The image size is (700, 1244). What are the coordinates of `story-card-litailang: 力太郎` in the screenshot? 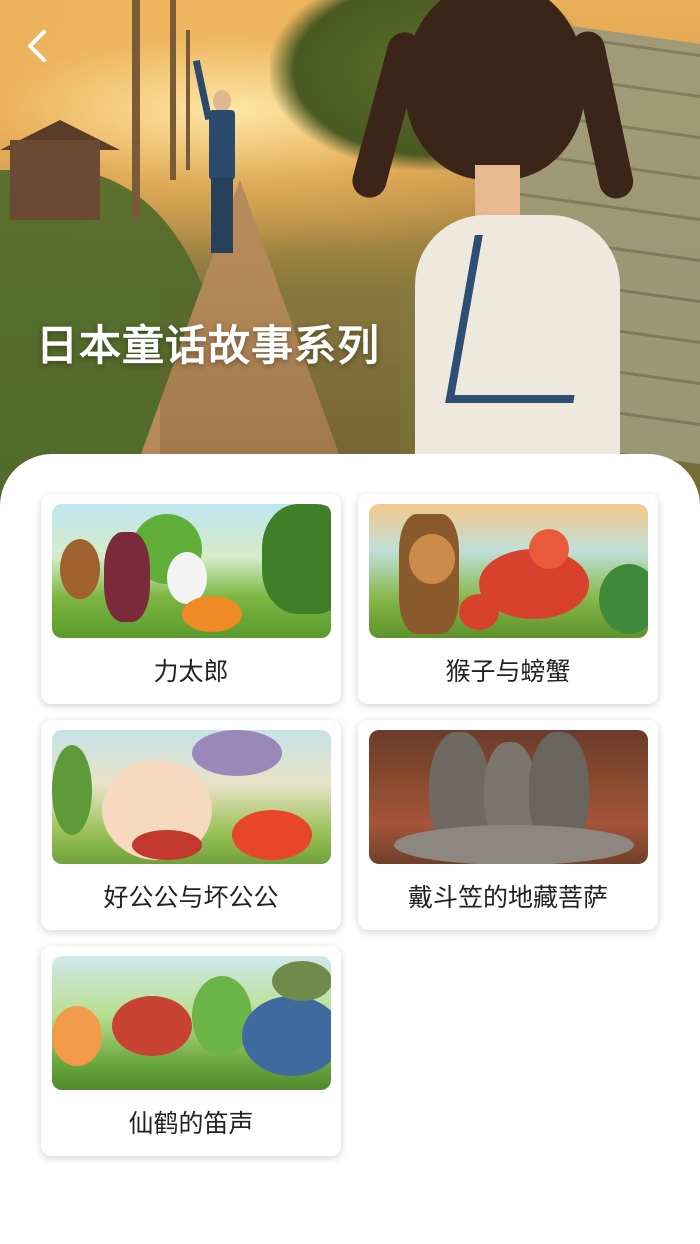 It's located at (191, 599).